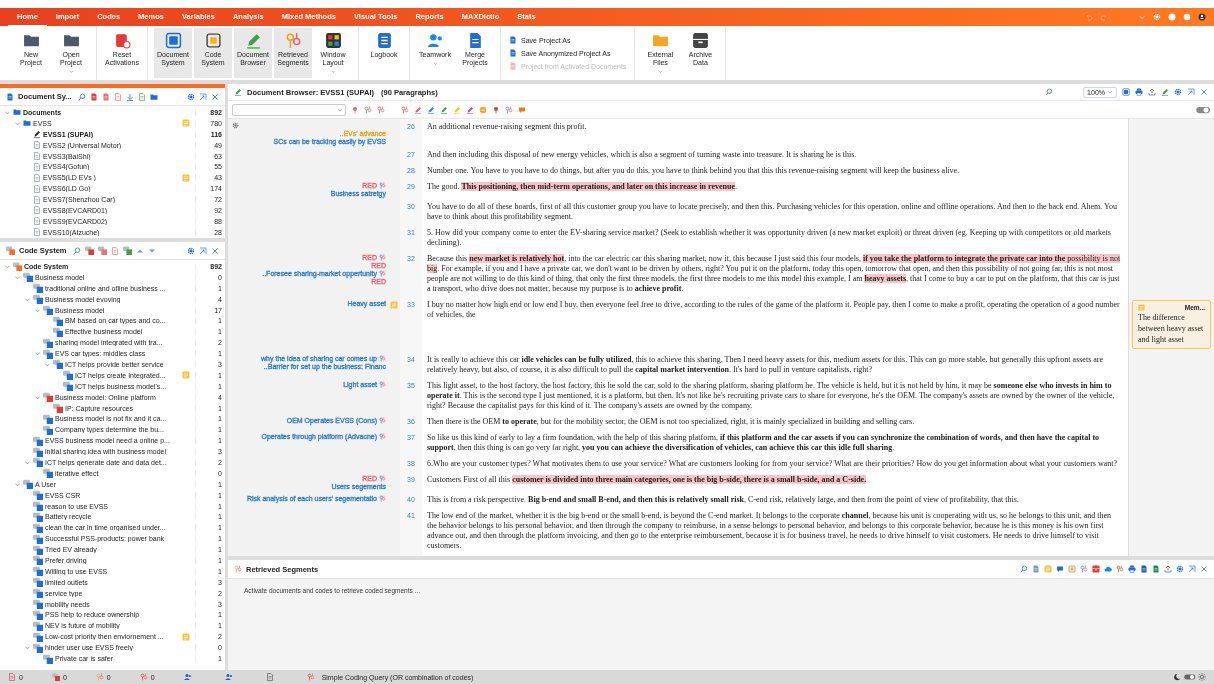 Image resolution: width=1214 pixels, height=684 pixels. What do you see at coordinates (1144, 569) in the screenshot?
I see `word-icon` at bounding box center [1144, 569].